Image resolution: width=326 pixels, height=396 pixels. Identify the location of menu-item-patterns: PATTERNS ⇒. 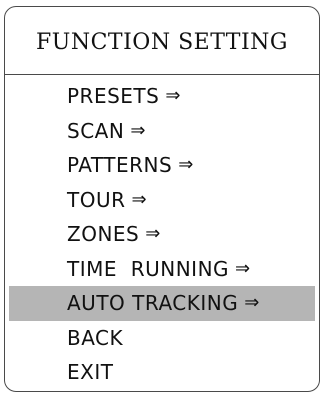
(162, 165).